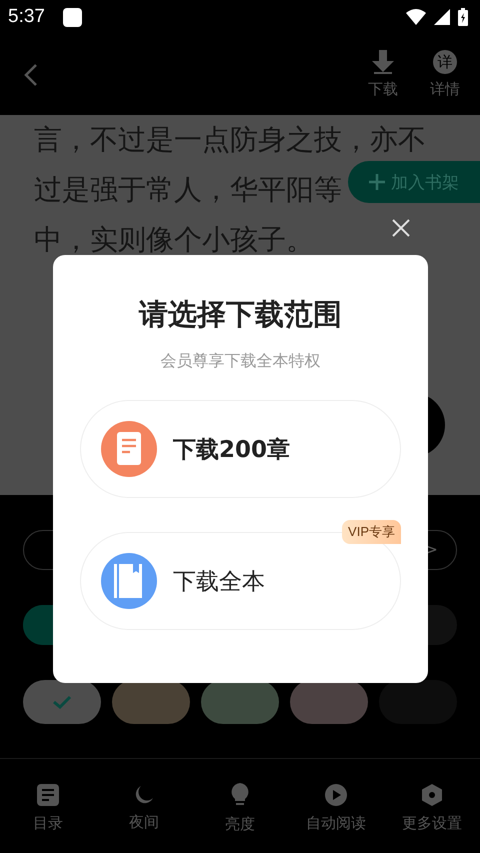 This screenshot has height=853, width=480. I want to click on list-icon, so click(48, 795).